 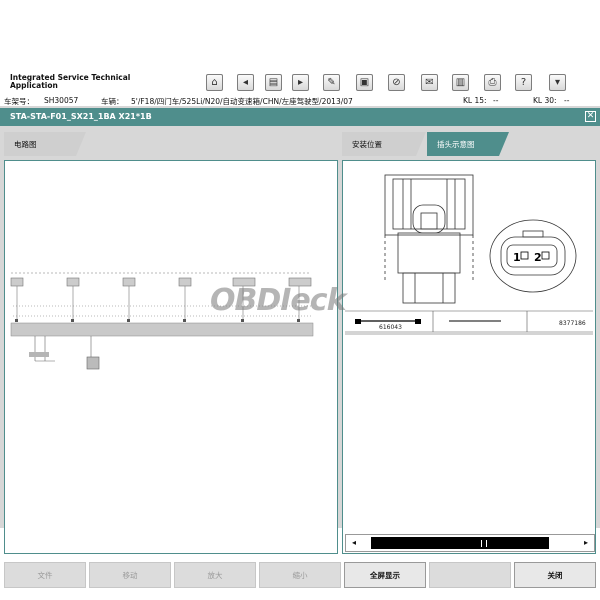 I want to click on part-number-1: 616043, so click(x=390, y=327).